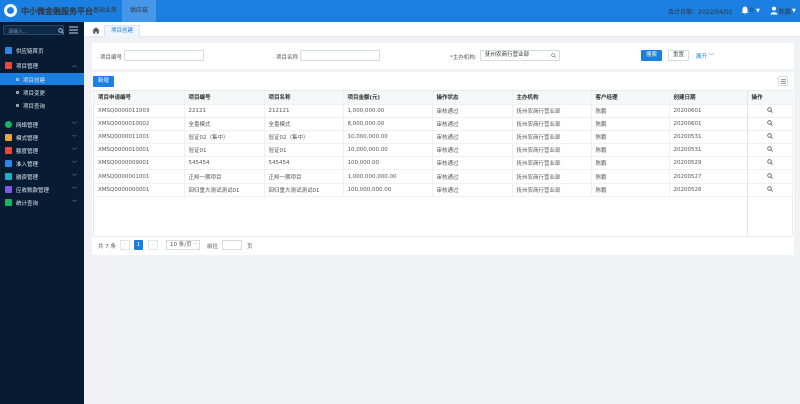  What do you see at coordinates (105, 11) in the screenshot?
I see `topnav-item-basic: 基础业务` at bounding box center [105, 11].